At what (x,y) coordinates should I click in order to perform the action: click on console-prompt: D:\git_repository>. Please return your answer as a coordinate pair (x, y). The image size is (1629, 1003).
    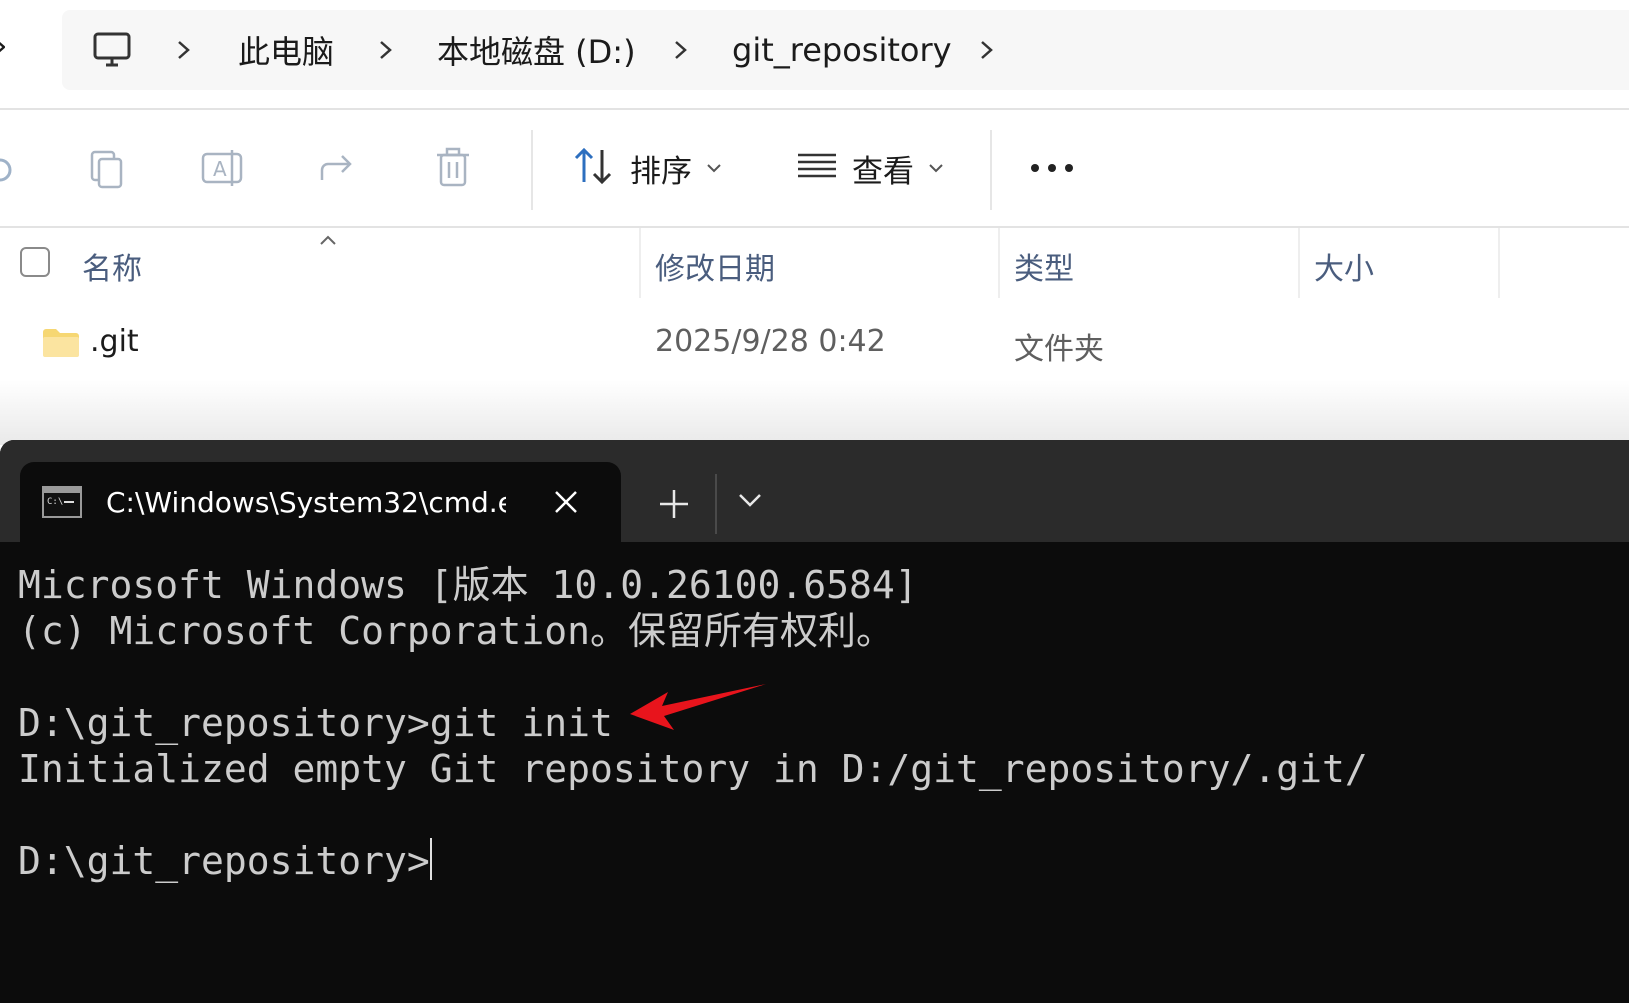
    Looking at the image, I should click on (224, 861).